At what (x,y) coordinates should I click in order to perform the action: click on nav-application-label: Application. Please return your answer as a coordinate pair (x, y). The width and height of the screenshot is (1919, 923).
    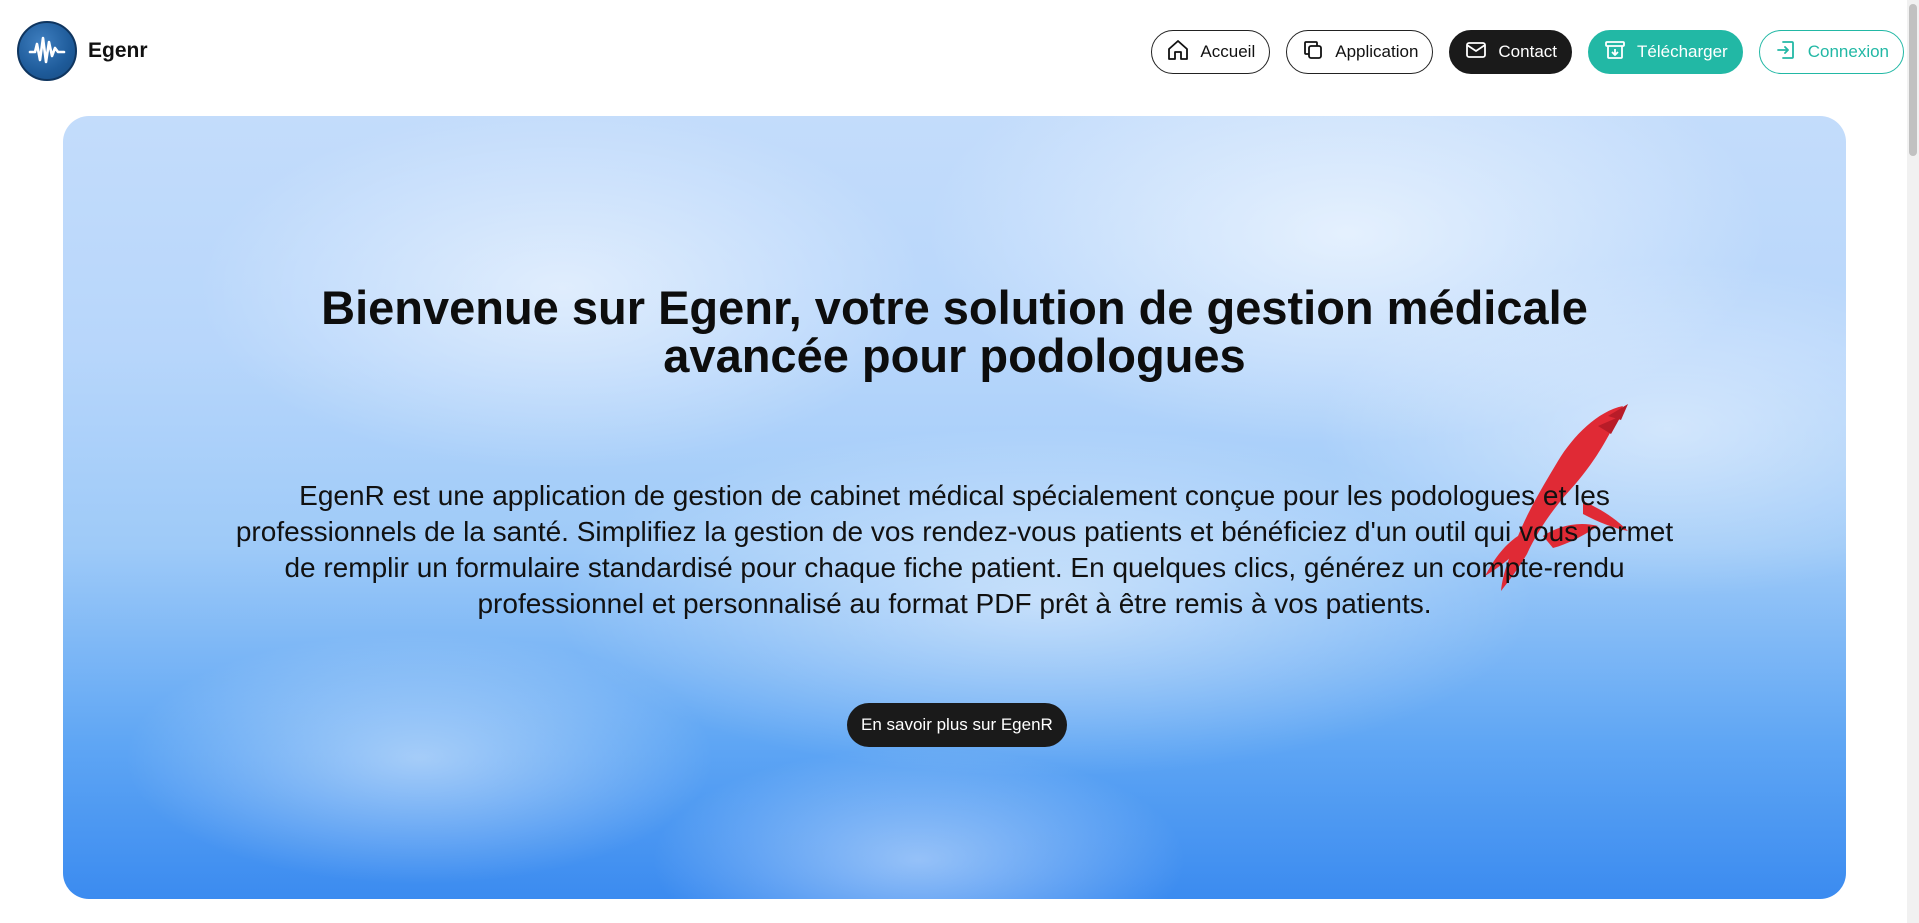
    Looking at the image, I should click on (1377, 51).